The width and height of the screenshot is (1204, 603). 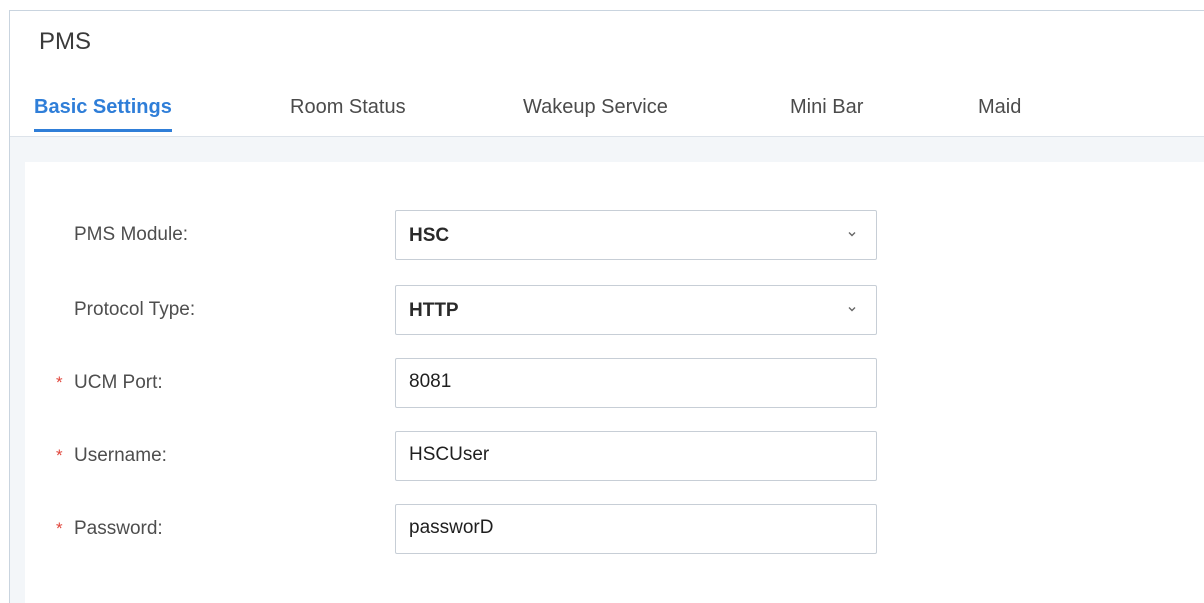 I want to click on password-label: * Password:, so click(x=109, y=529).